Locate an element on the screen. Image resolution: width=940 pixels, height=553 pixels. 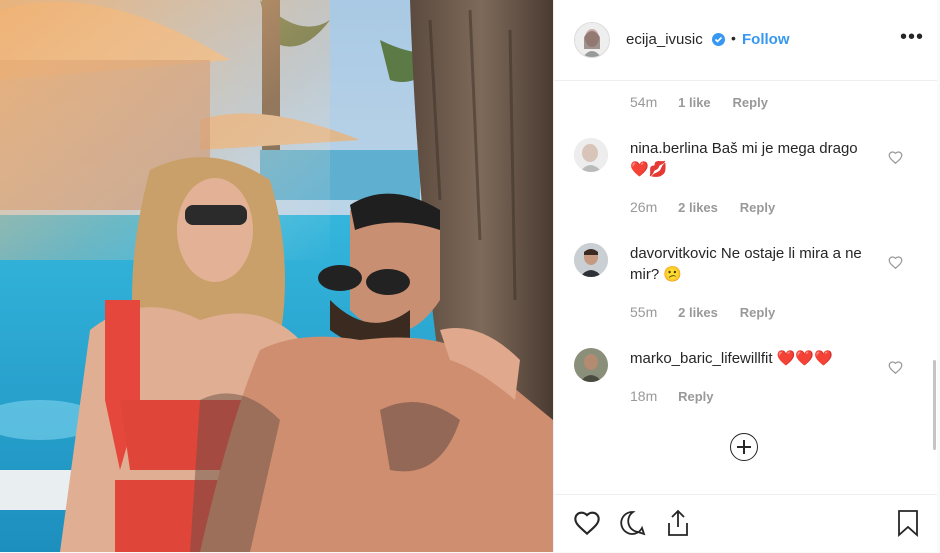
commenter-username: marko_baric_lifewillfit is located at coordinates (701, 358).